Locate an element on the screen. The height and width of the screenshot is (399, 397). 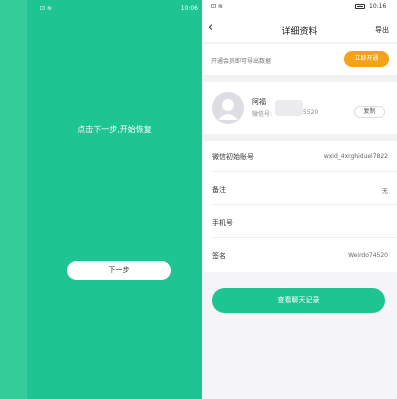
recovery-prompt: 点击下一步,开始恢复 is located at coordinates (114, 129).